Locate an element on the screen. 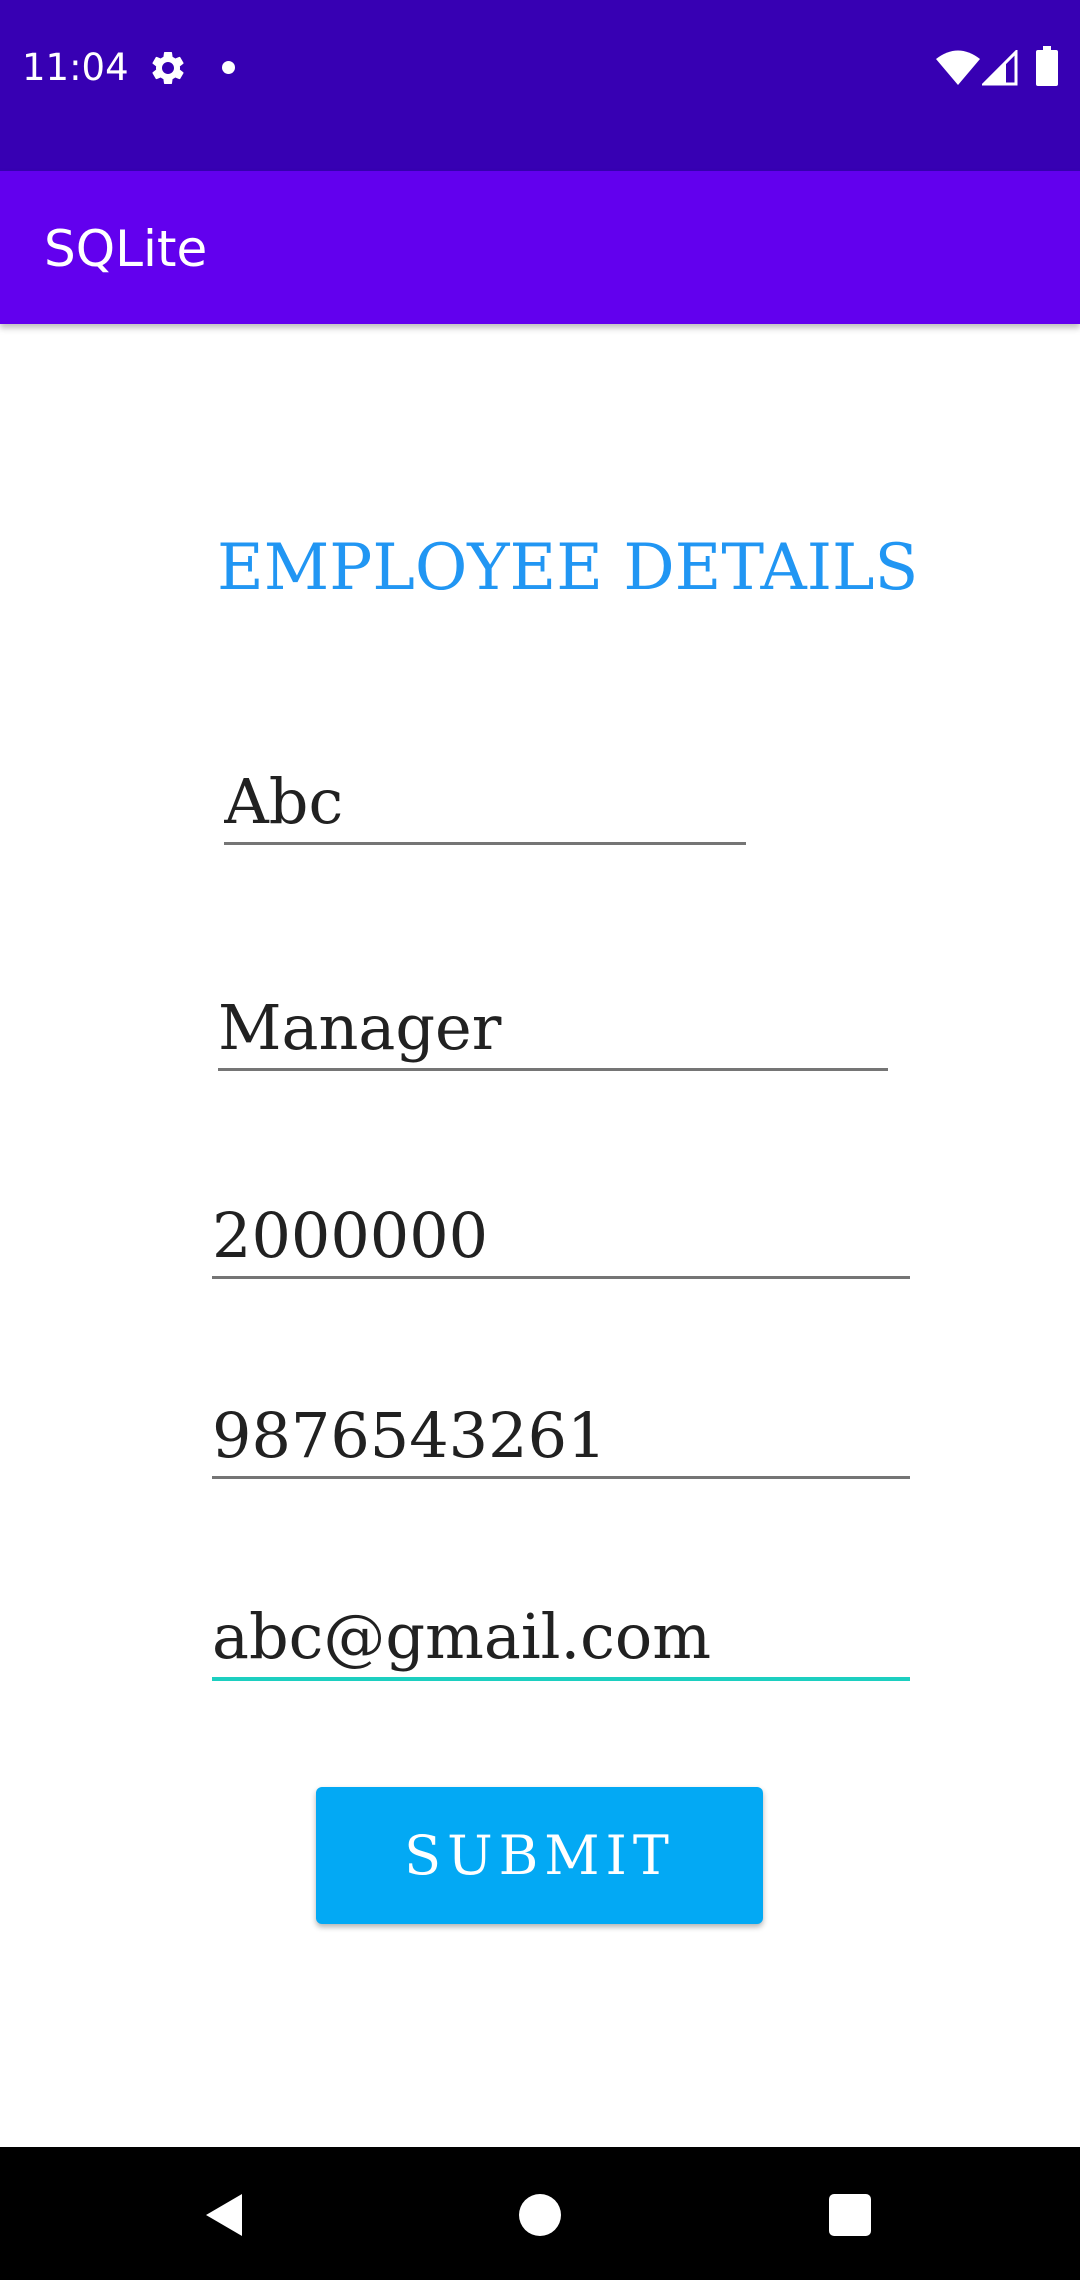 The width and height of the screenshot is (1080, 2280). gear-icon is located at coordinates (168, 67).